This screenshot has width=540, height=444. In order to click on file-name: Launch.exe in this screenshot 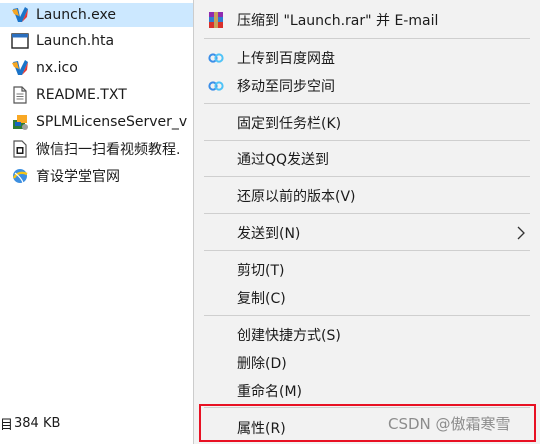, I will do `click(76, 15)`.